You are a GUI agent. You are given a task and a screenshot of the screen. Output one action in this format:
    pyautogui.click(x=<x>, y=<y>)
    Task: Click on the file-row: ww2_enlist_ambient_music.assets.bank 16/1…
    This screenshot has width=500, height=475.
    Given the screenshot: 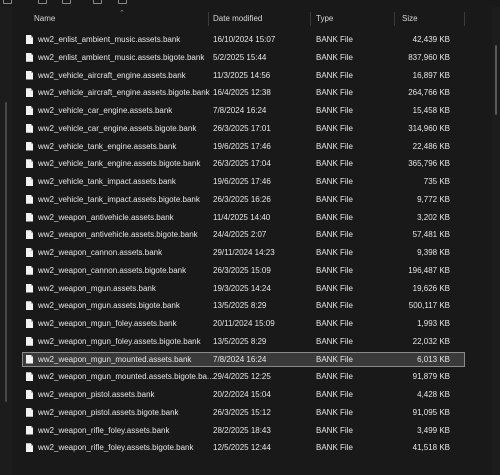 What is the action you would take?
    pyautogui.click(x=252, y=40)
    